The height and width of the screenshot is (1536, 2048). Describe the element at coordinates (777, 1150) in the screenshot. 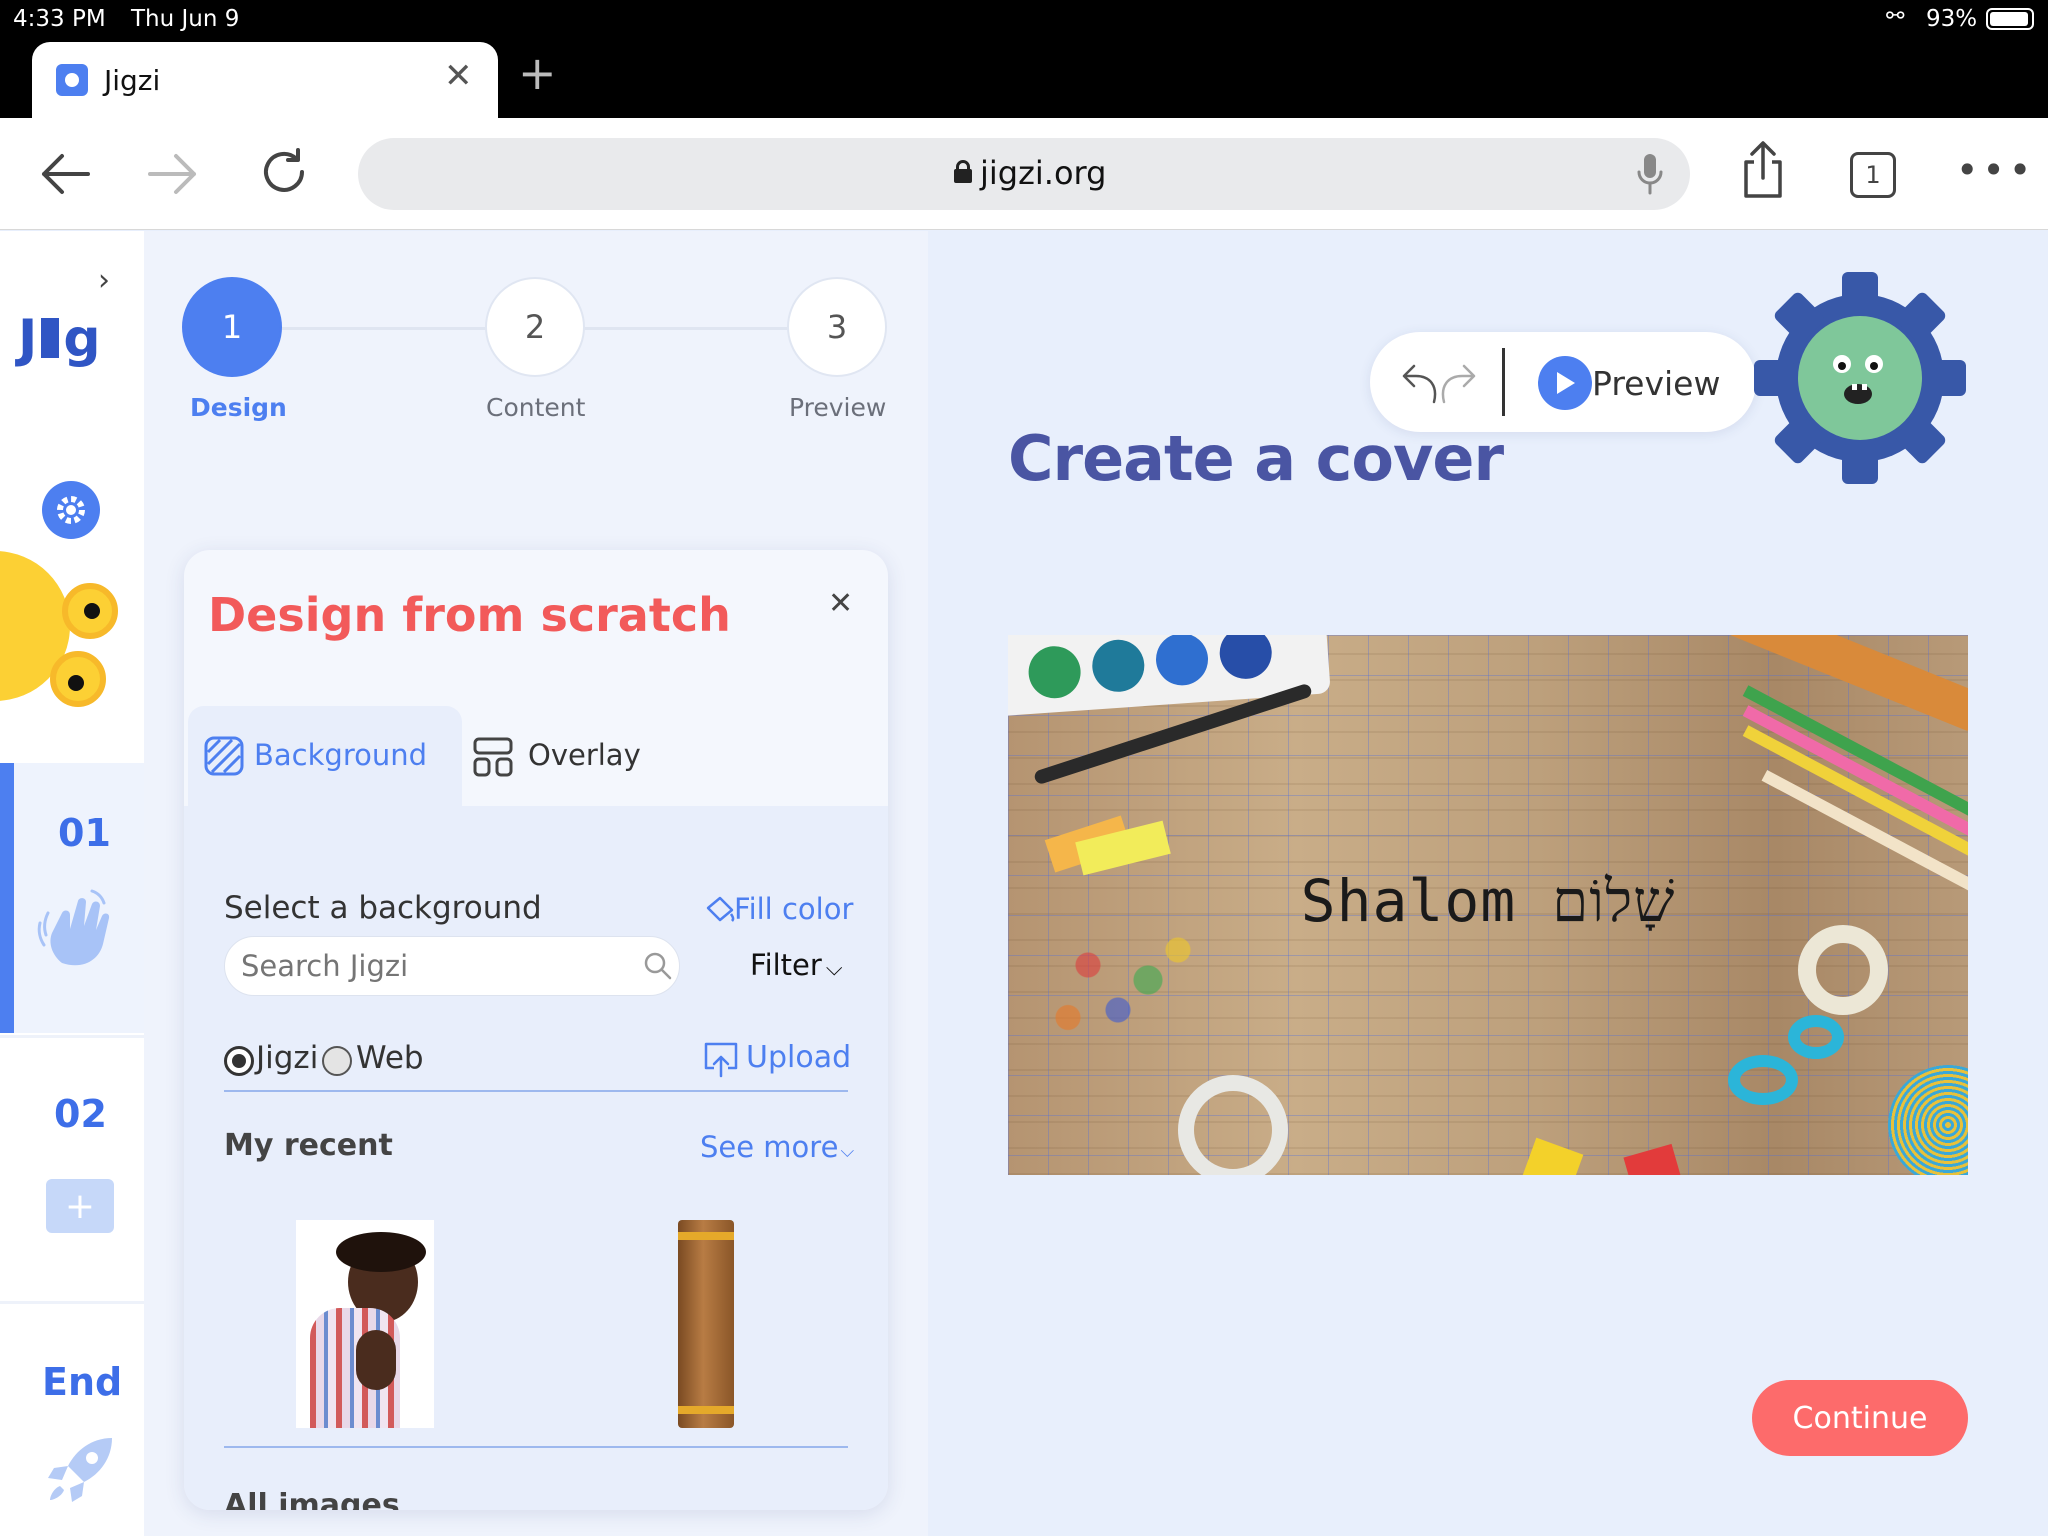

I see `see-more-button: See more ⌵` at that location.